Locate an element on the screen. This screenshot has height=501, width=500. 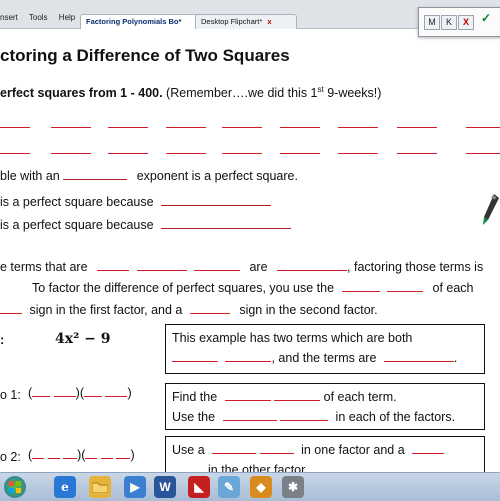
windows-logo-icon is located at coordinates (15, 487).